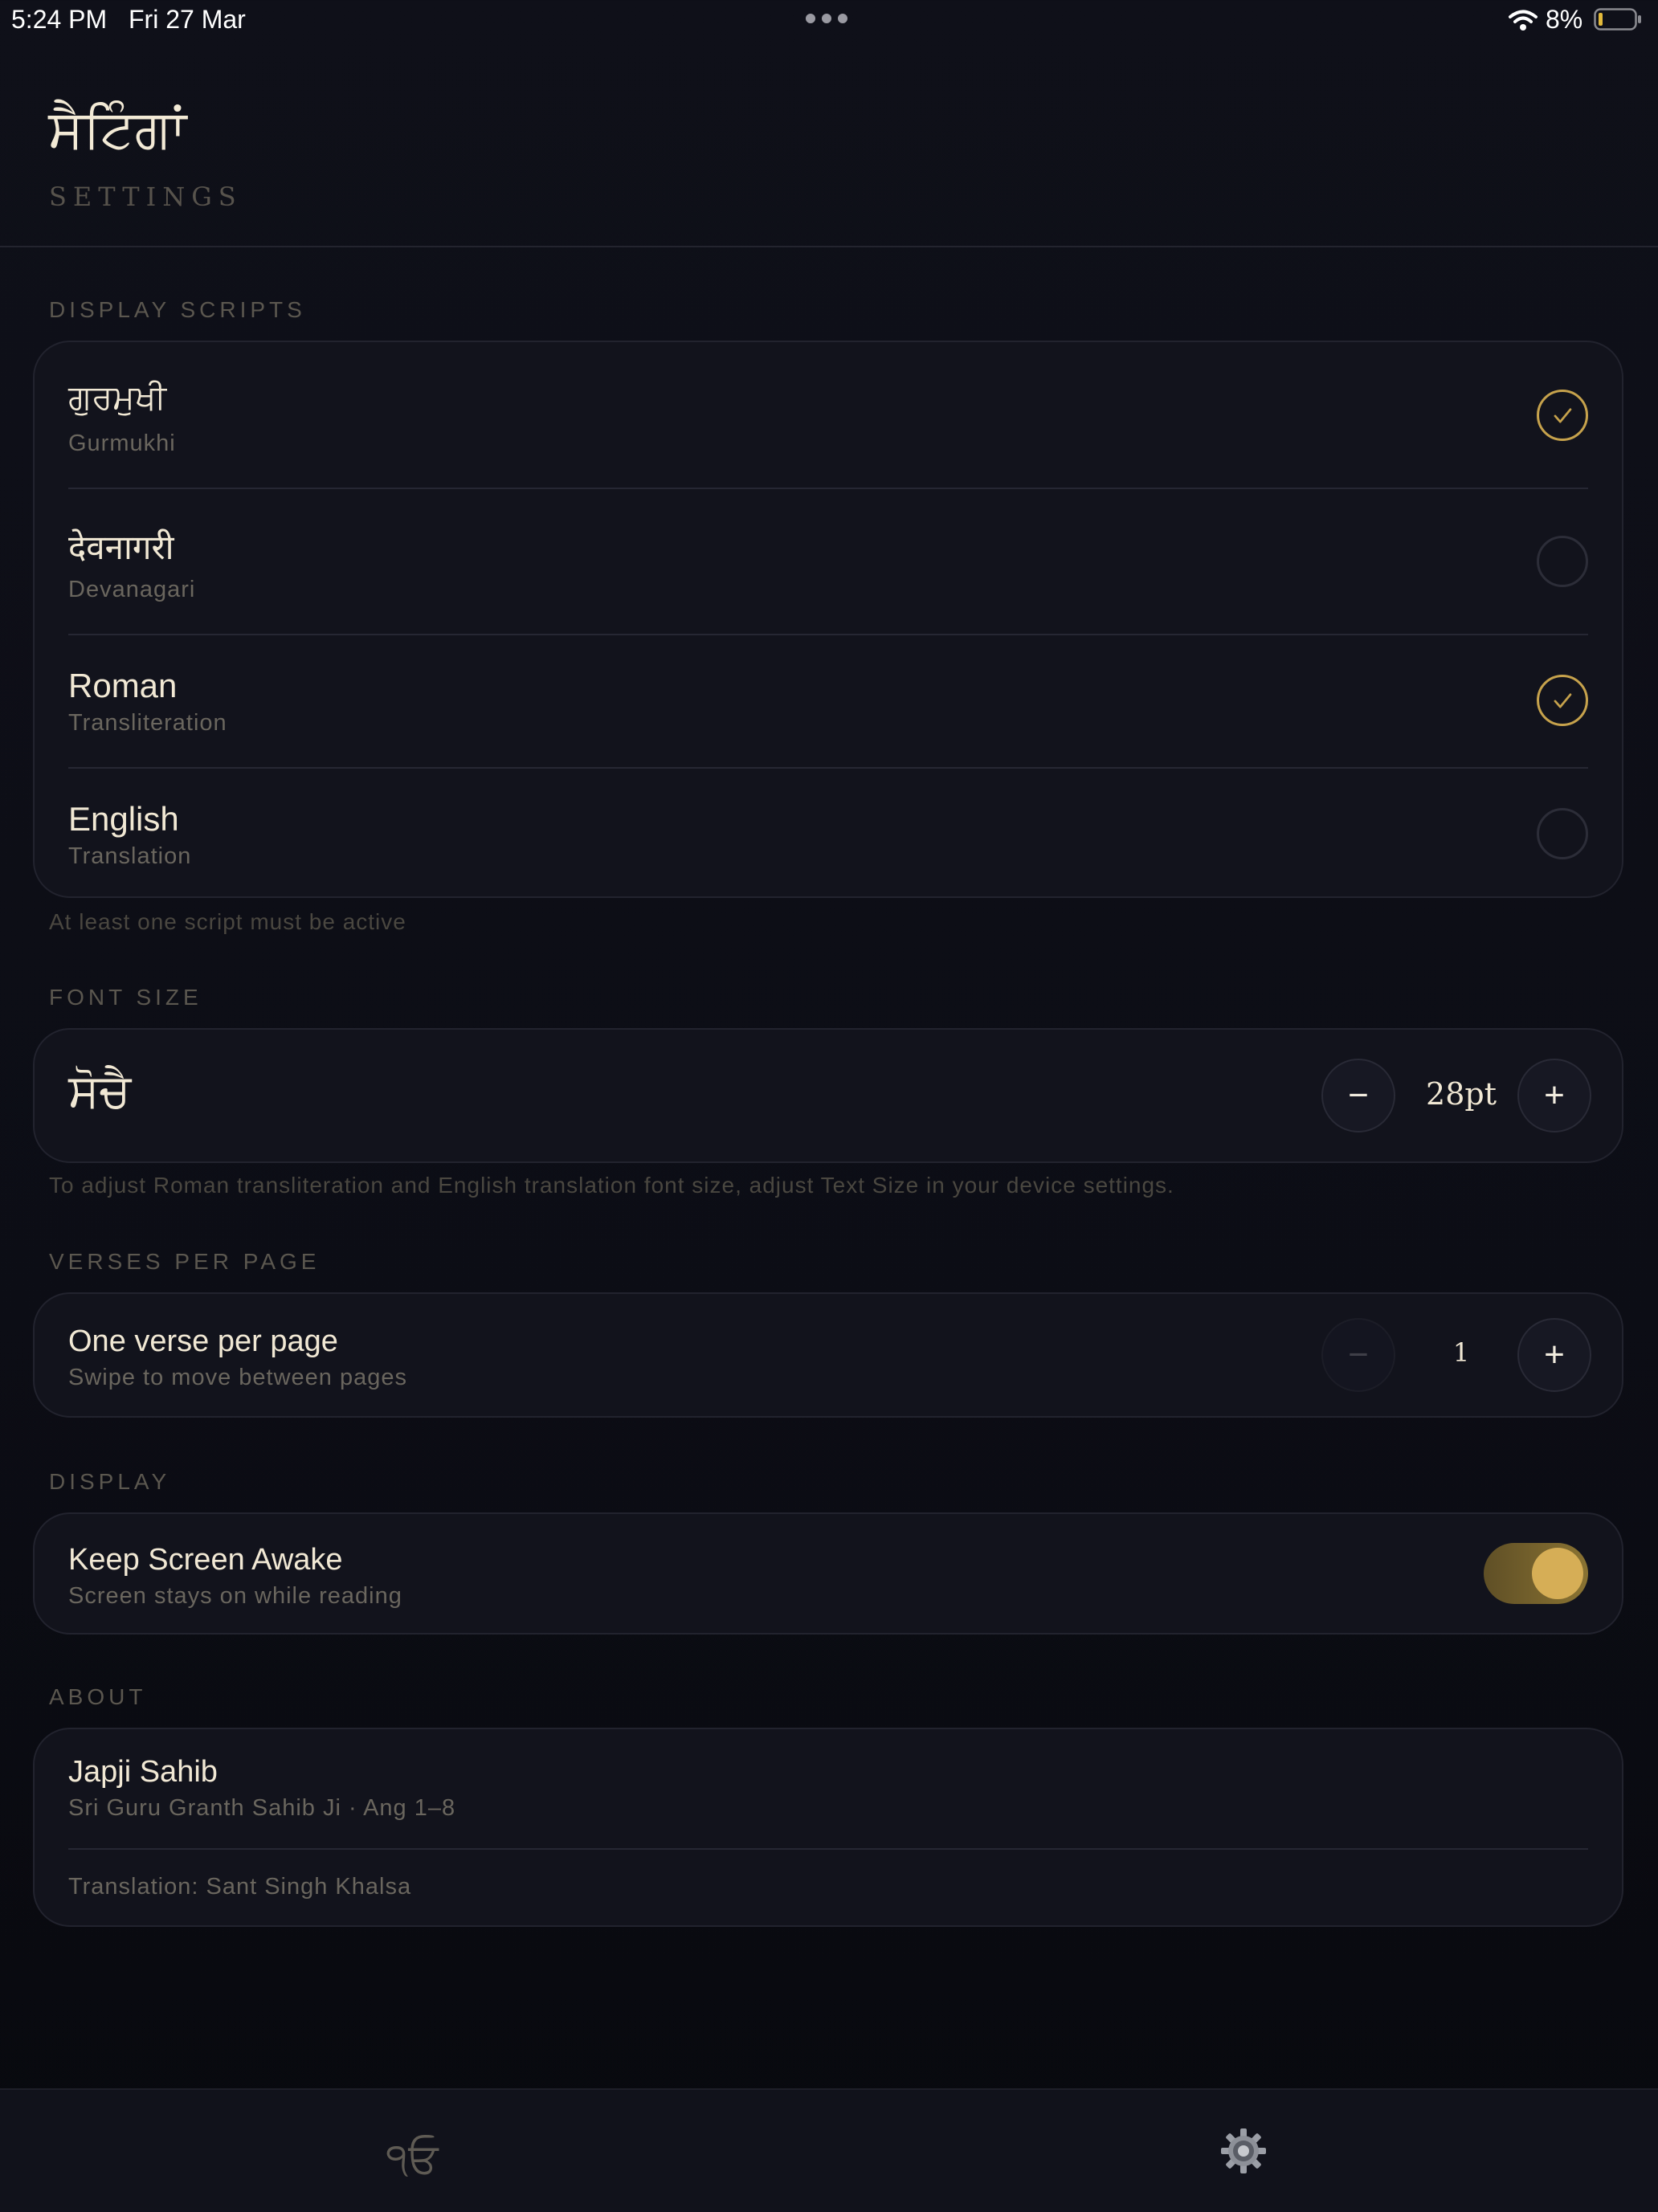 This screenshot has height=2212, width=1658. I want to click on keep-awake-toggle, so click(1536, 1573).